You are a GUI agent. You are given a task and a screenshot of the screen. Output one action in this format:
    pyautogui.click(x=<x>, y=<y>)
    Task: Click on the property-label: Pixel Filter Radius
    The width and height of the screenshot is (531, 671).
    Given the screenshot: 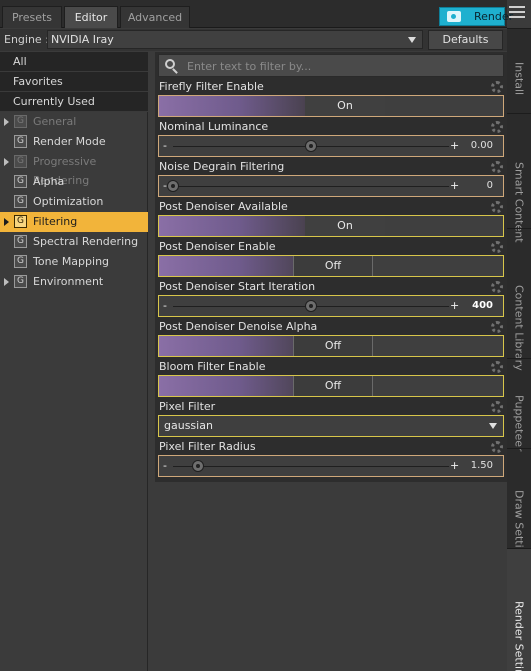 What is the action you would take?
    pyautogui.click(x=207, y=446)
    